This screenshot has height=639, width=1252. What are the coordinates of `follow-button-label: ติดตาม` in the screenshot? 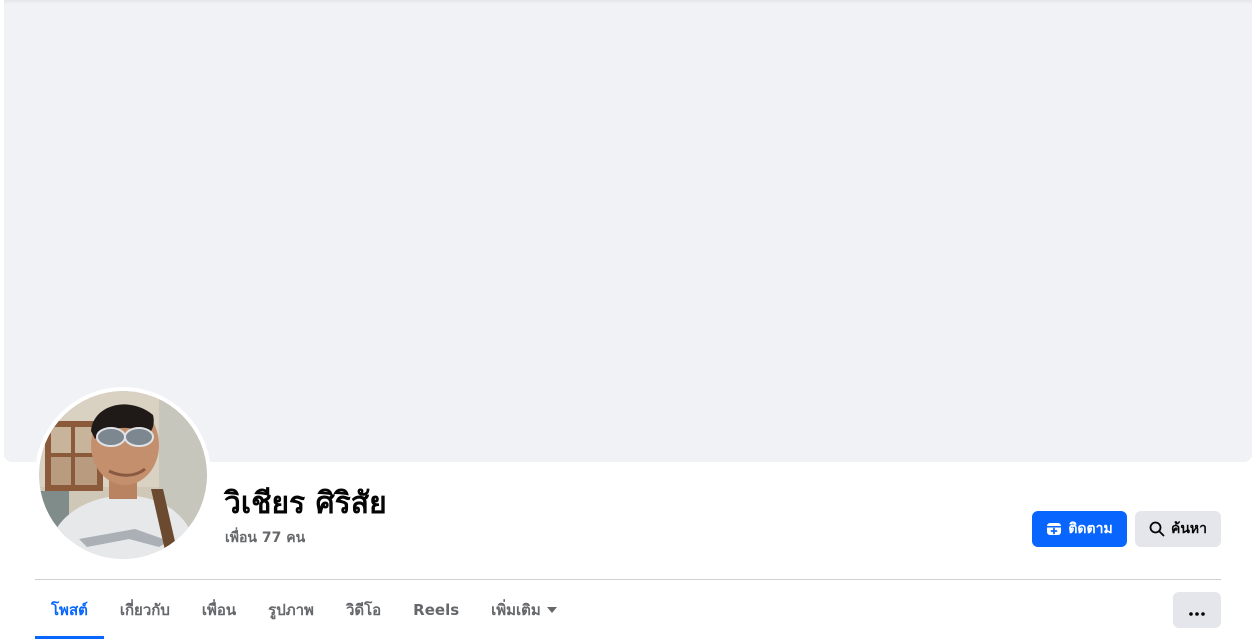 It's located at (1090, 529).